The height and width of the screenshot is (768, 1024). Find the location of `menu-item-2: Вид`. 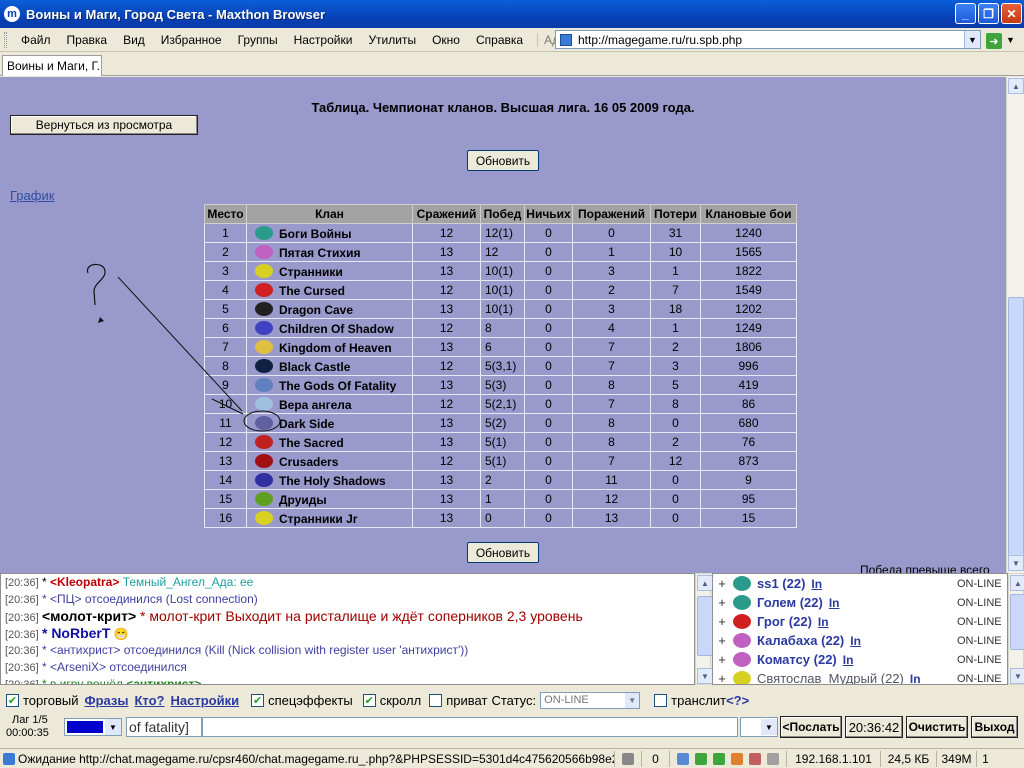

menu-item-2: Вид is located at coordinates (134, 40).